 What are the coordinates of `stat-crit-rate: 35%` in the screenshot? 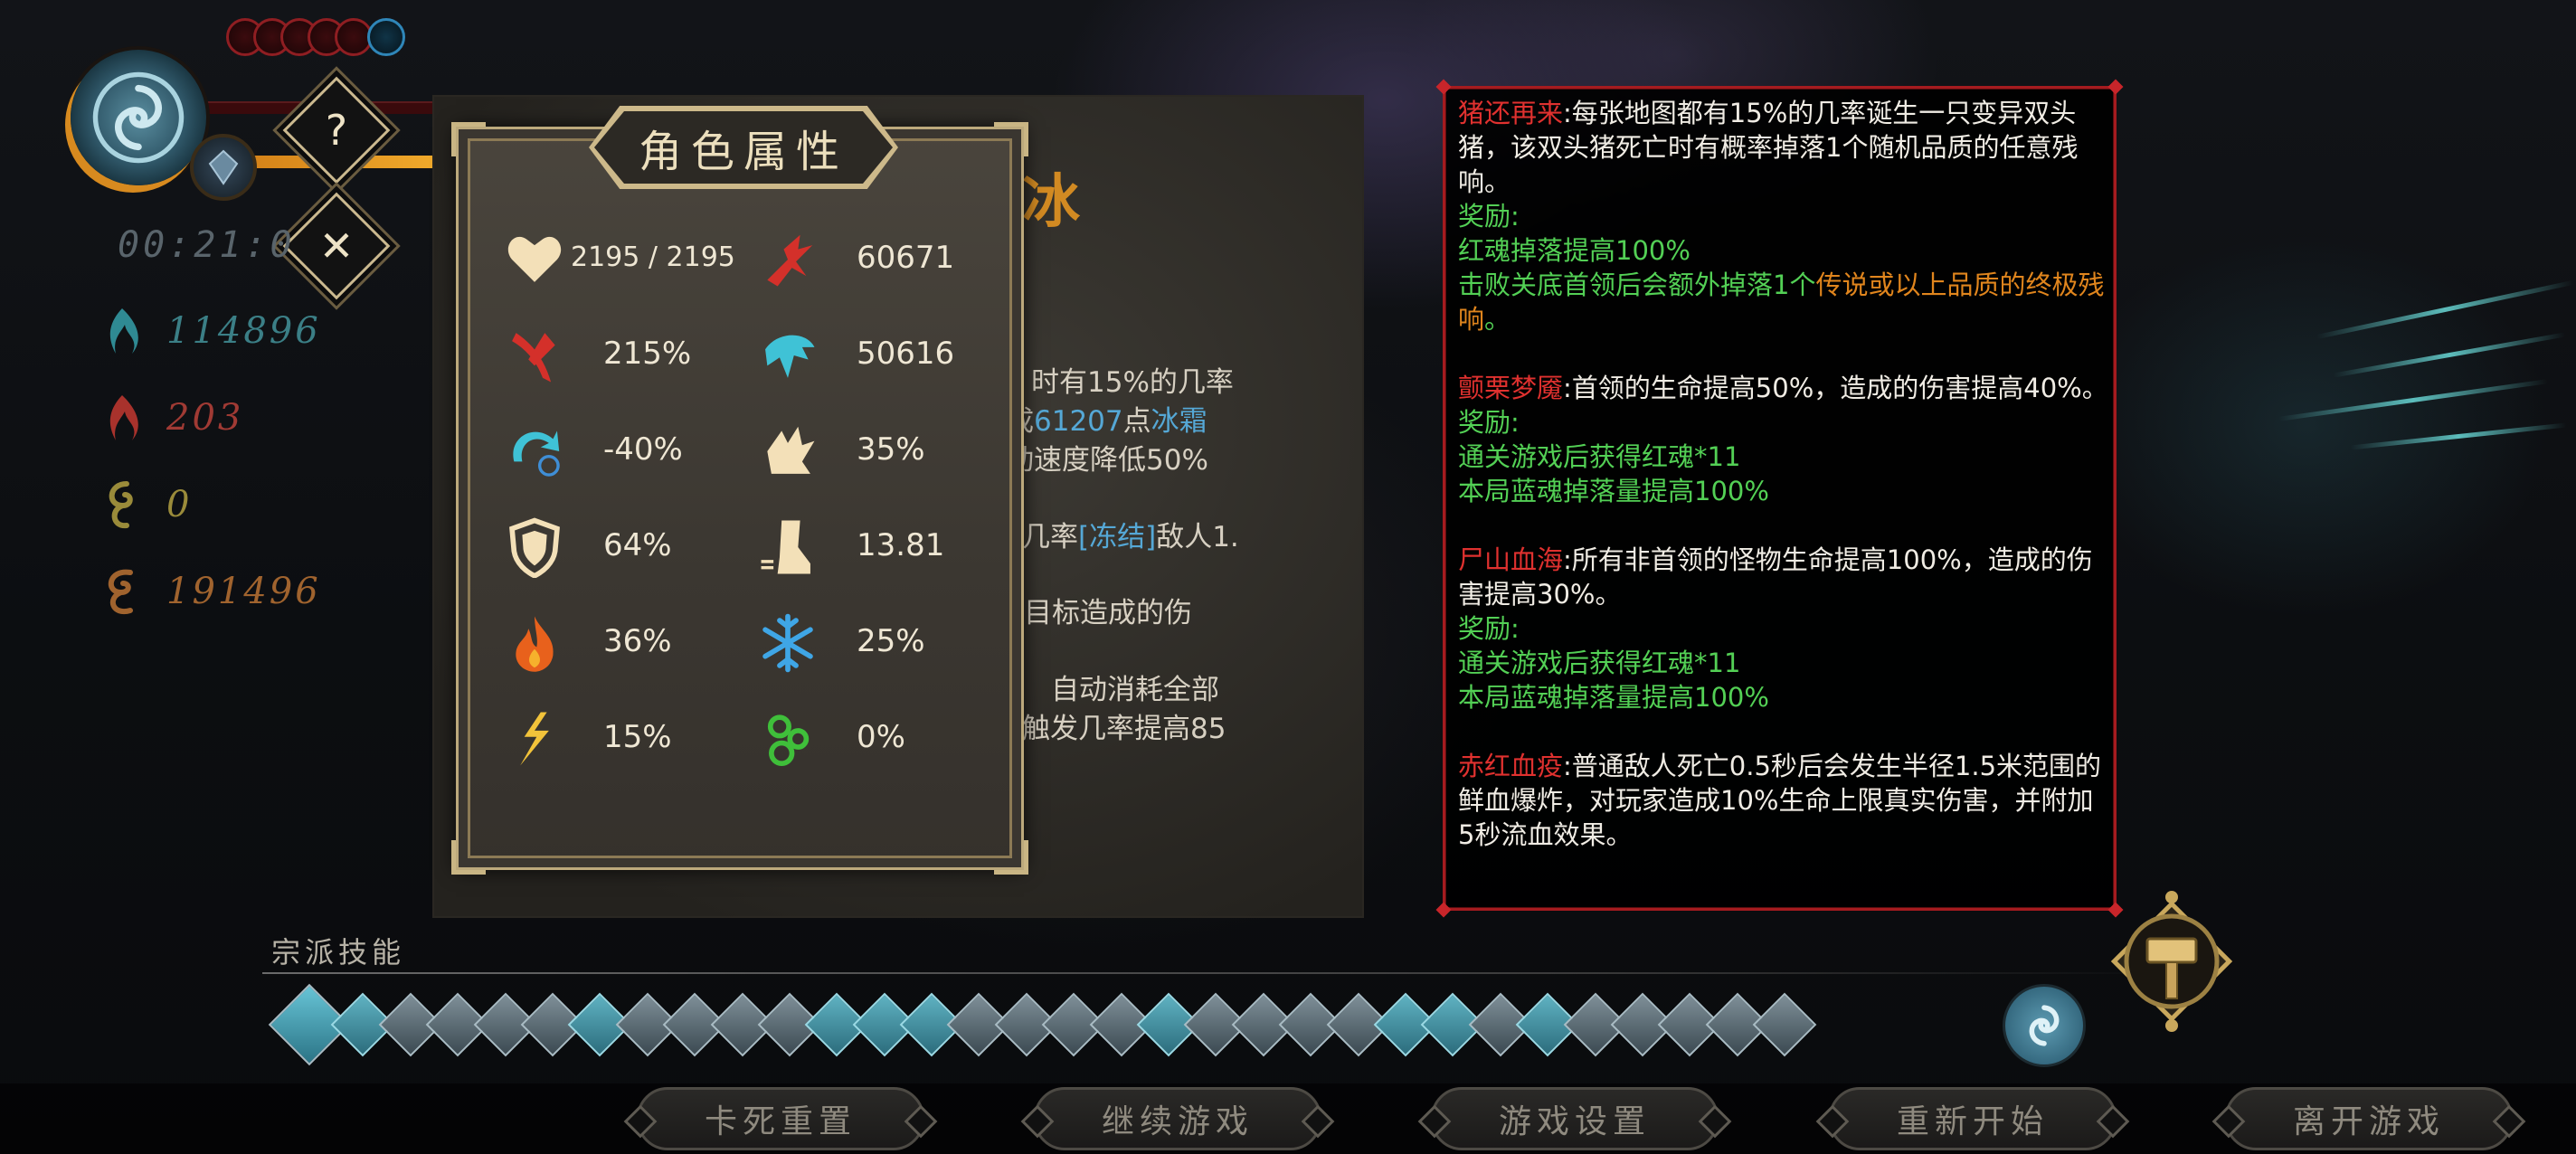 It's located at (841, 451).